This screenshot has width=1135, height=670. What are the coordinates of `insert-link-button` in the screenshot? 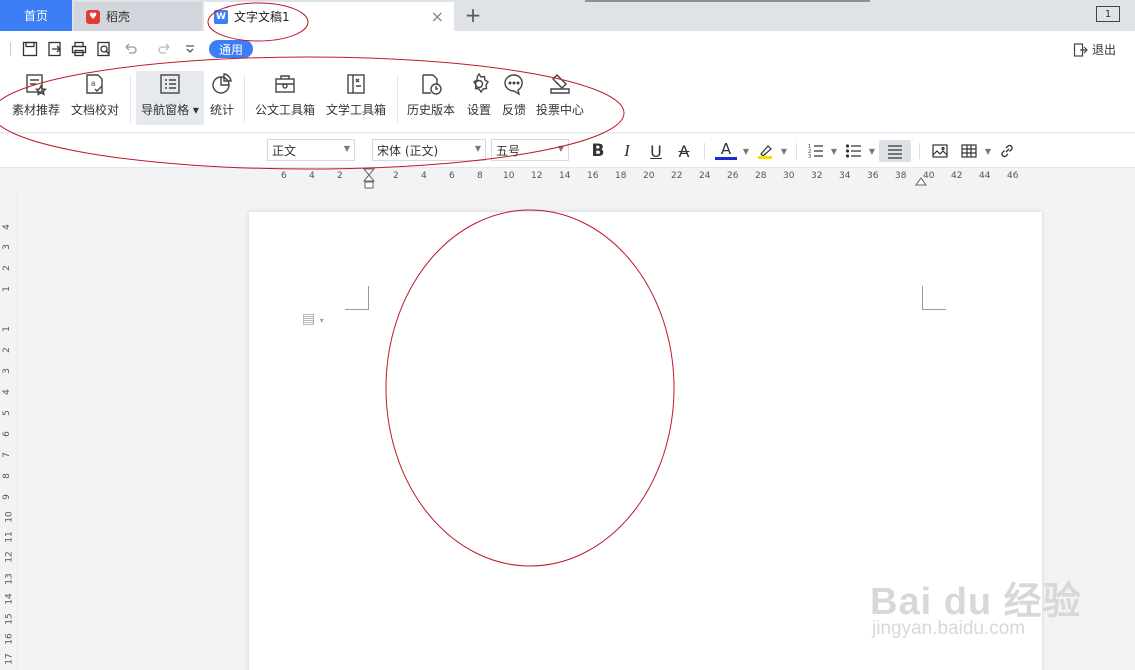 It's located at (1007, 151).